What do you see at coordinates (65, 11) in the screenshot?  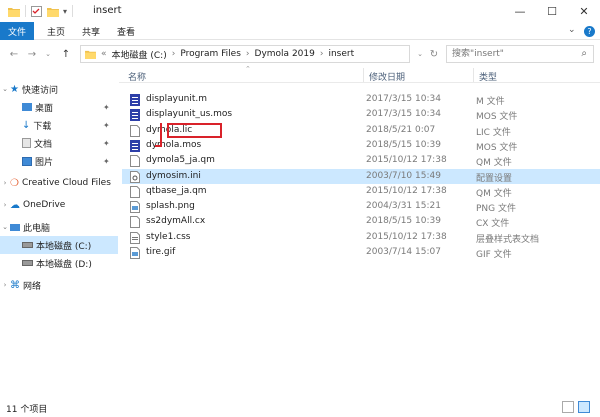 I see `customize-toolbar-icon: ▾` at bounding box center [65, 11].